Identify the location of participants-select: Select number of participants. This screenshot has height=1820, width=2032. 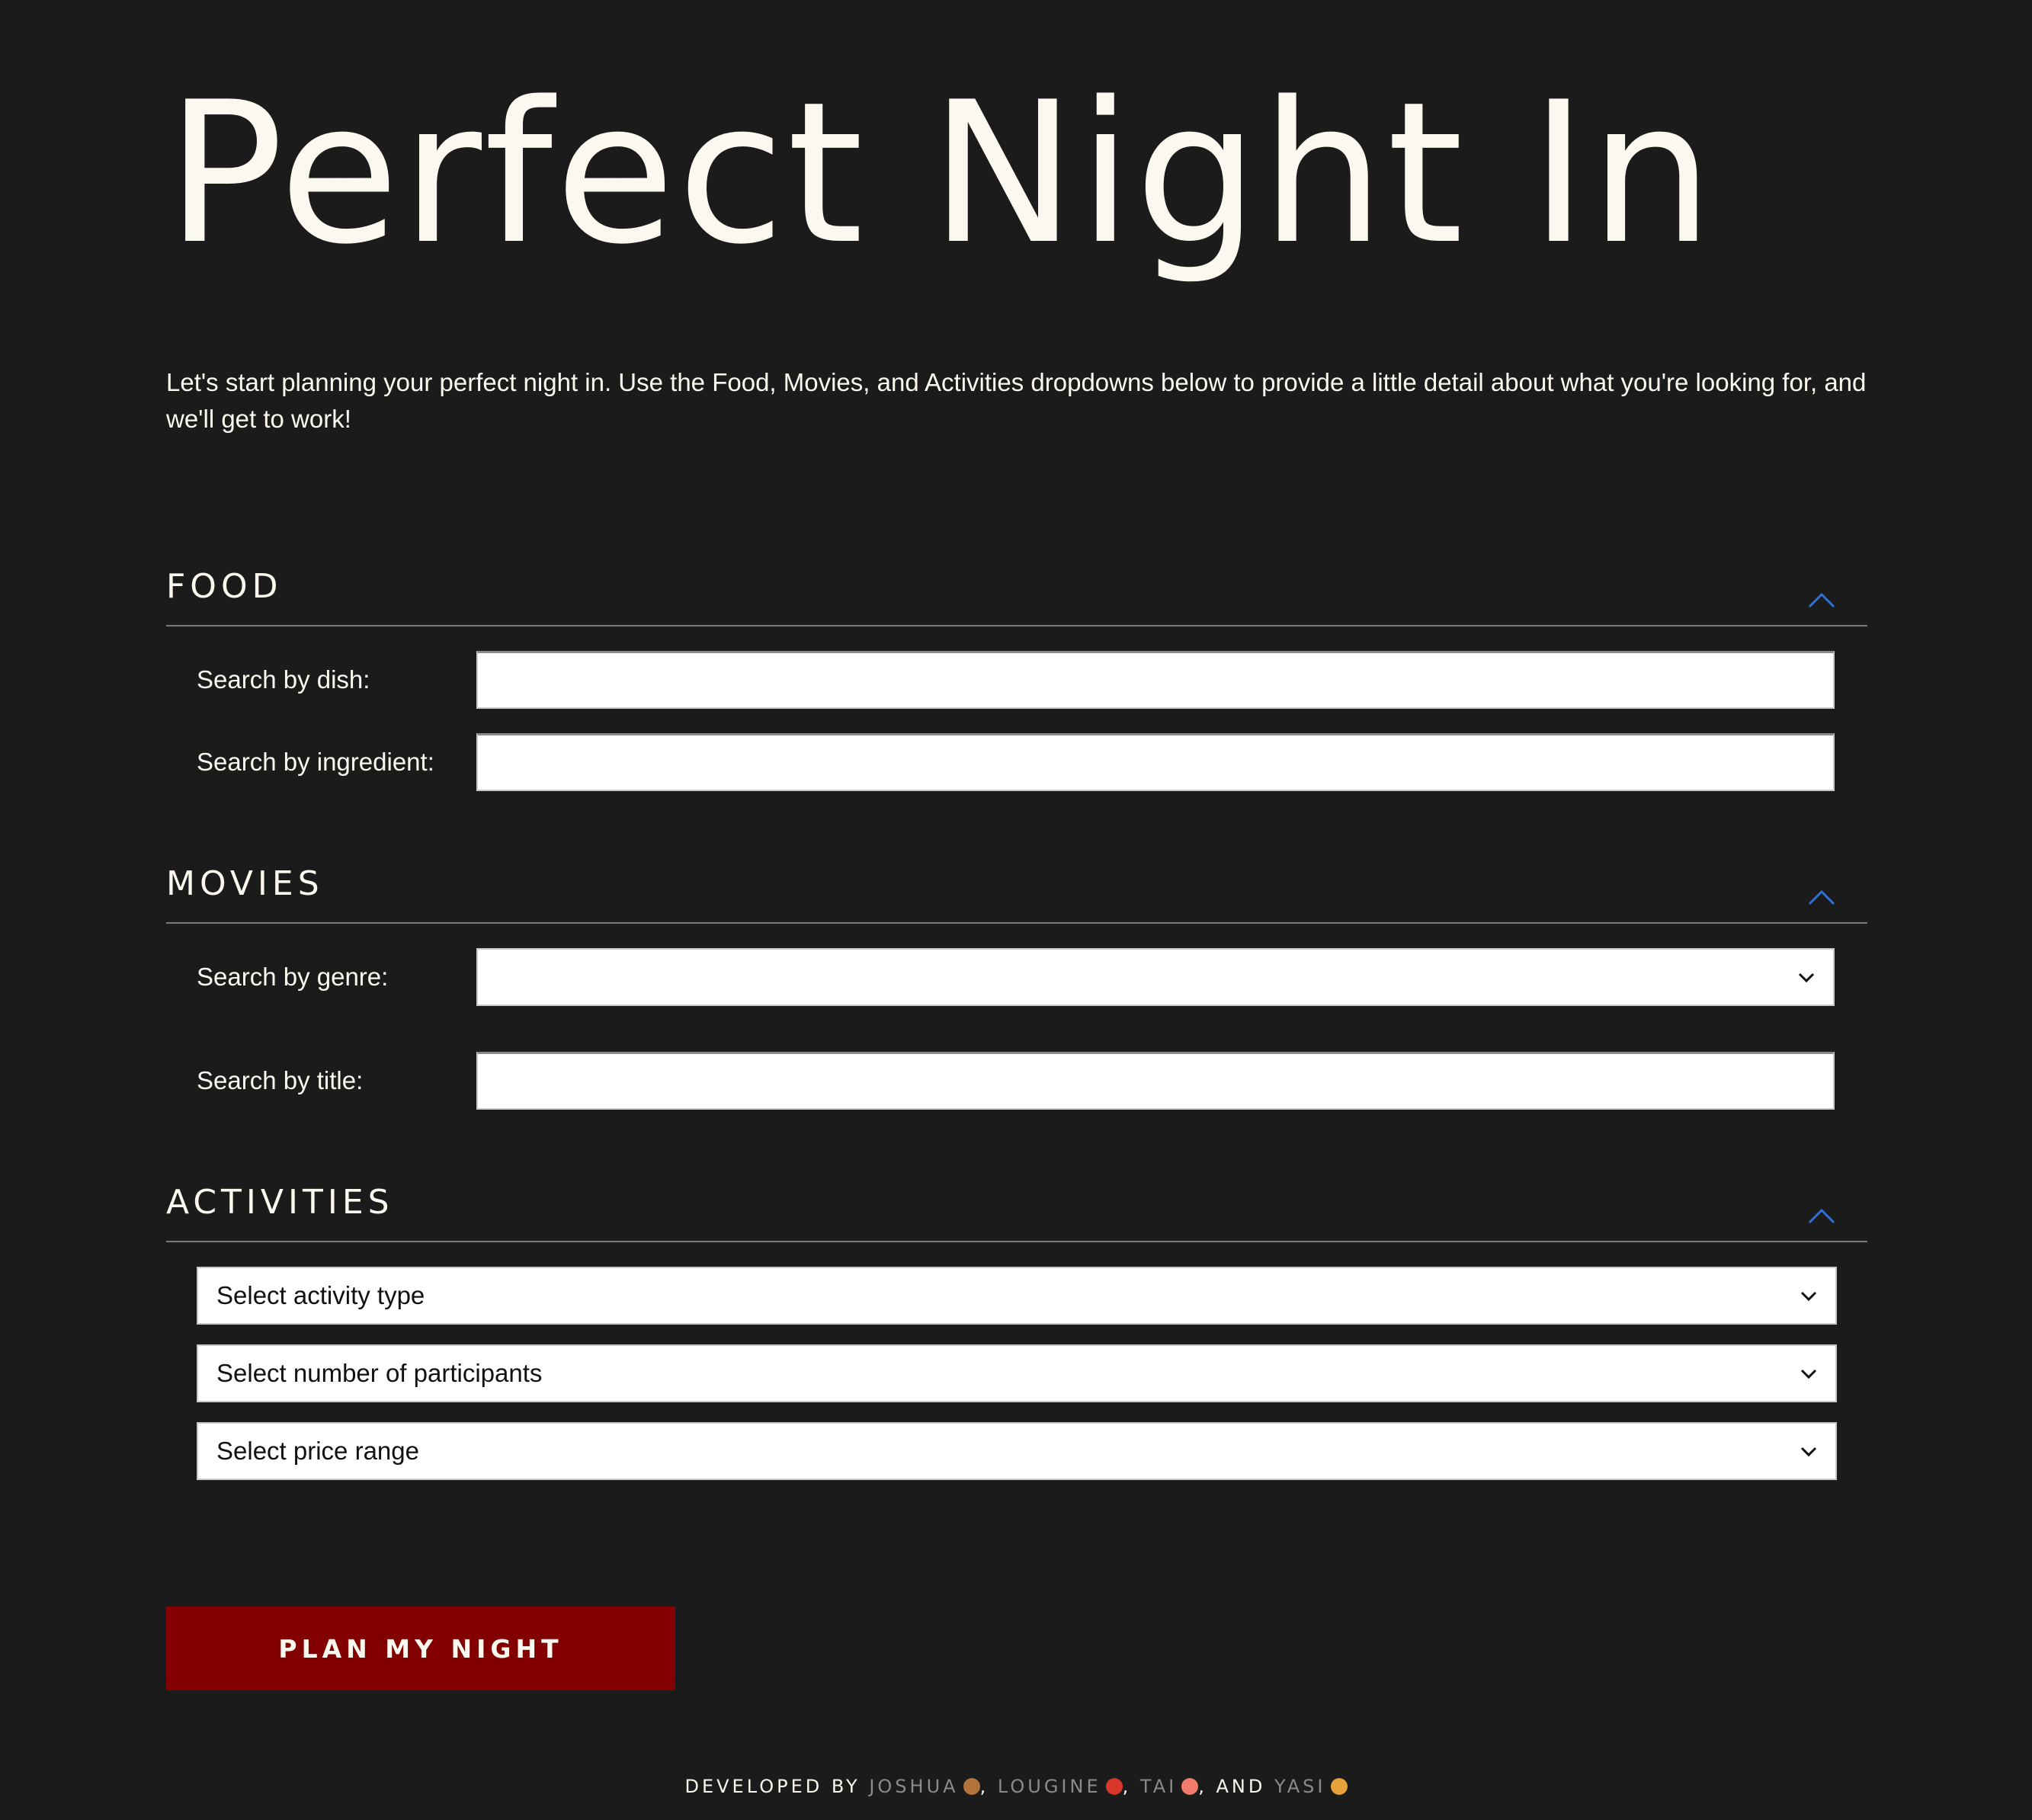
(1017, 1373).